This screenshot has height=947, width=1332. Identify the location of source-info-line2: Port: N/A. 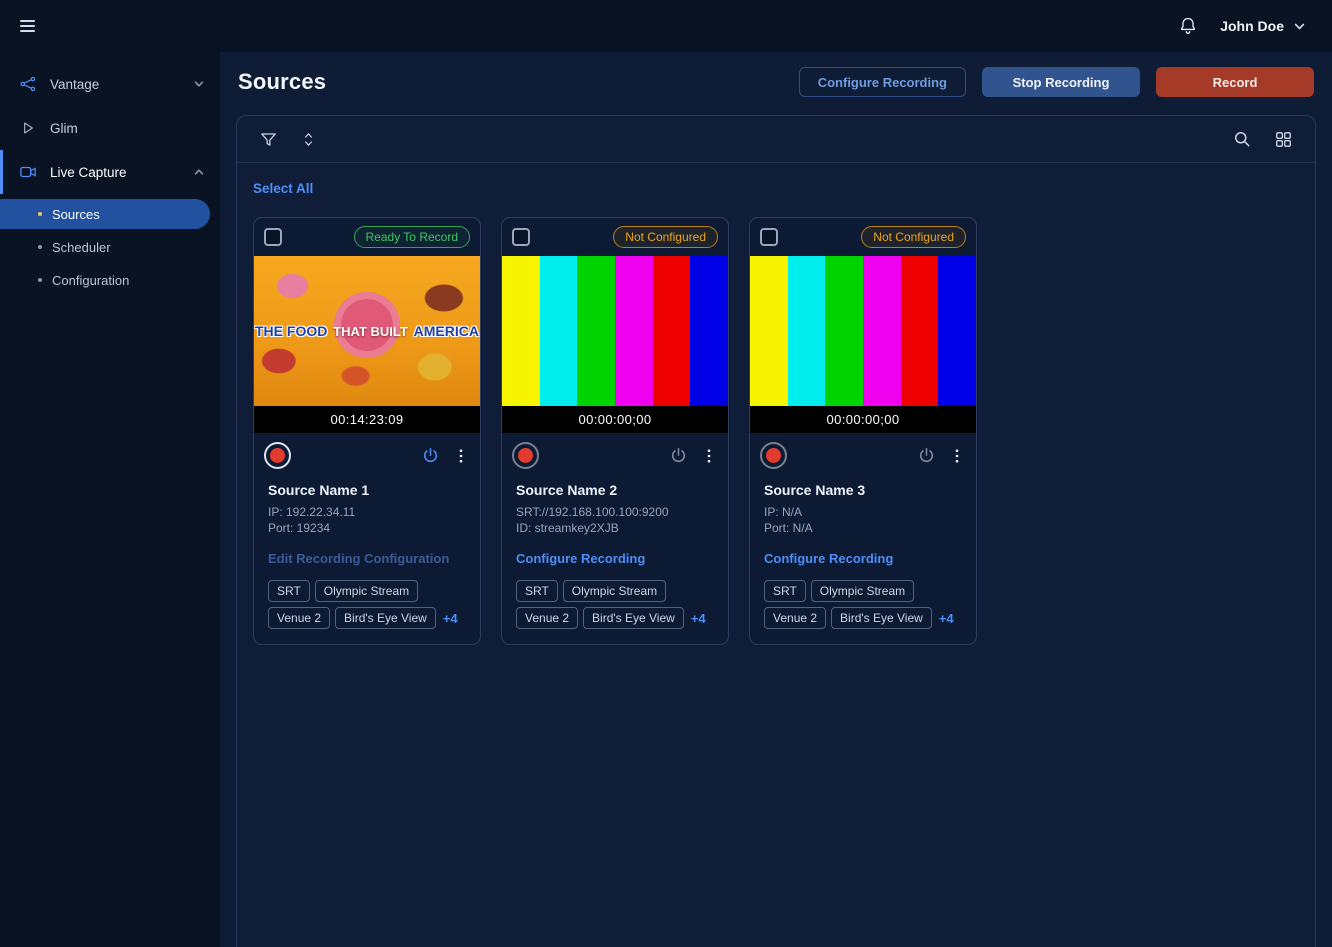
(788, 528).